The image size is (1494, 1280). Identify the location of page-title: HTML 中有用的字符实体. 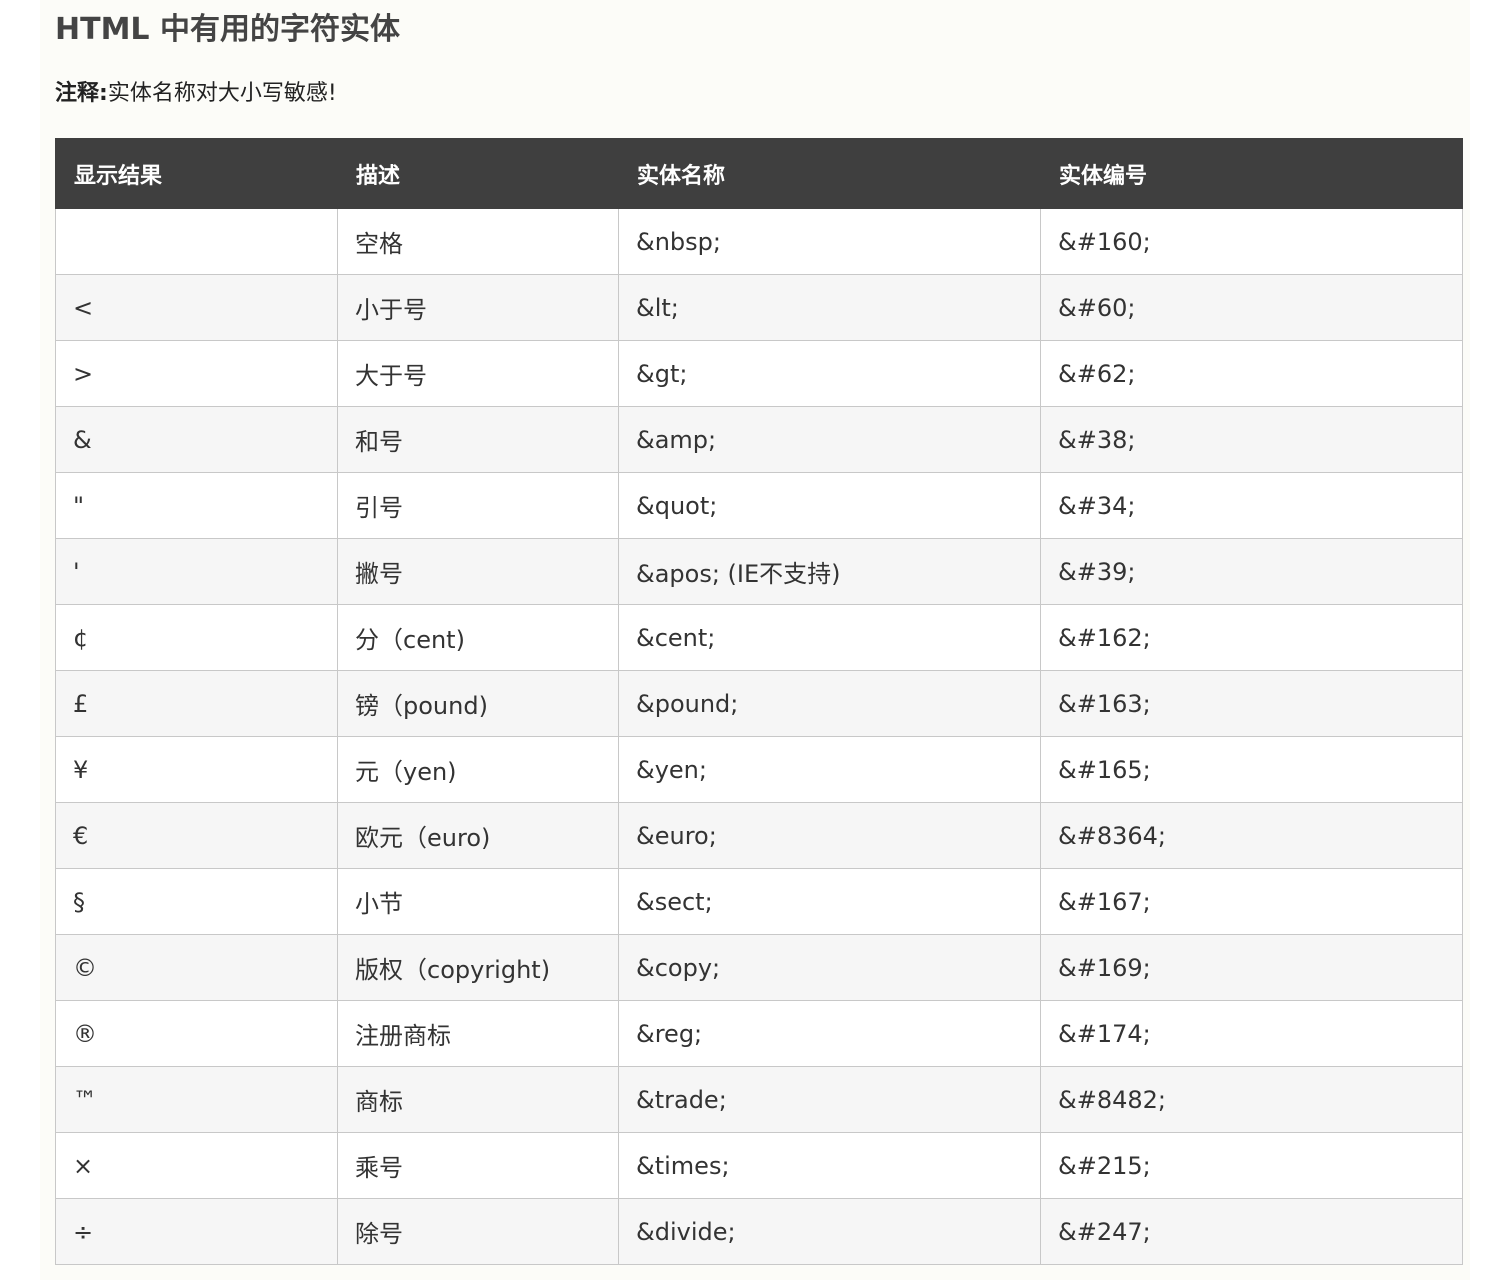
(227, 29).